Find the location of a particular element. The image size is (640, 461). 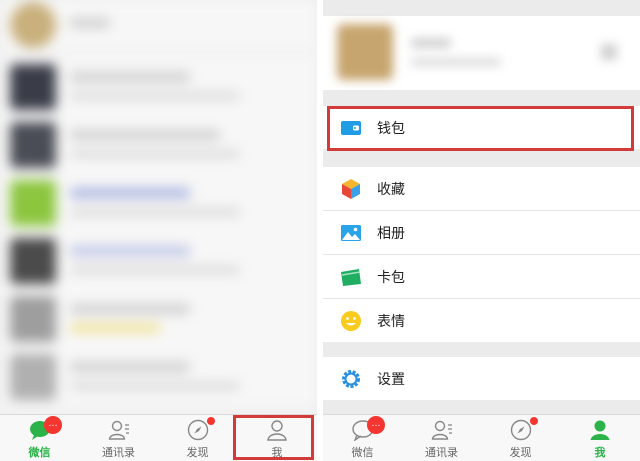

highlight-box-wallet is located at coordinates (480, 128).